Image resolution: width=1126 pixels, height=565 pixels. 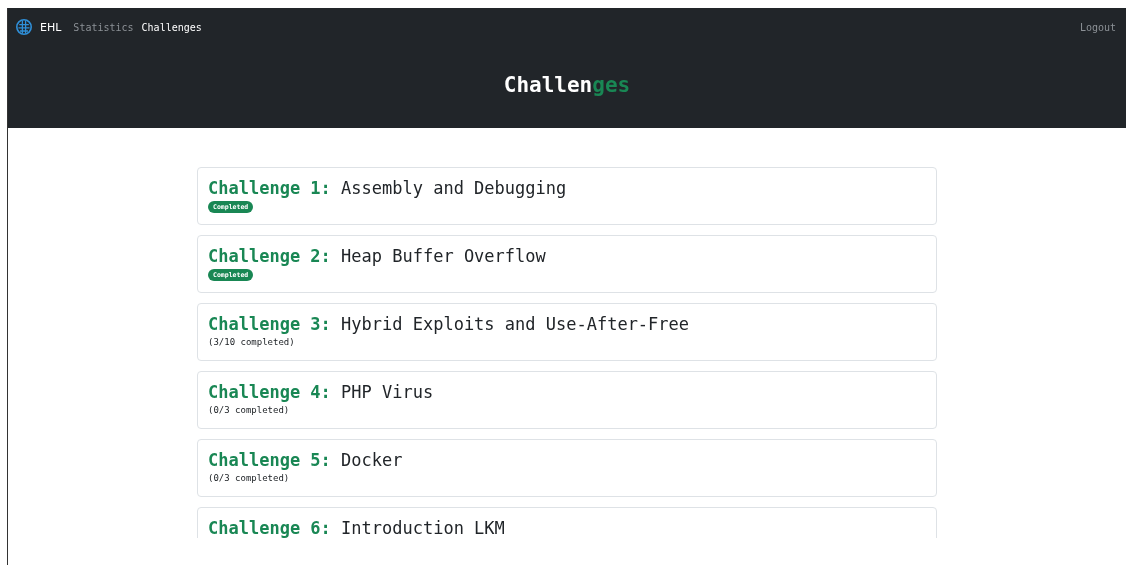 What do you see at coordinates (103, 27) in the screenshot?
I see `nav-link: Statistics` at bounding box center [103, 27].